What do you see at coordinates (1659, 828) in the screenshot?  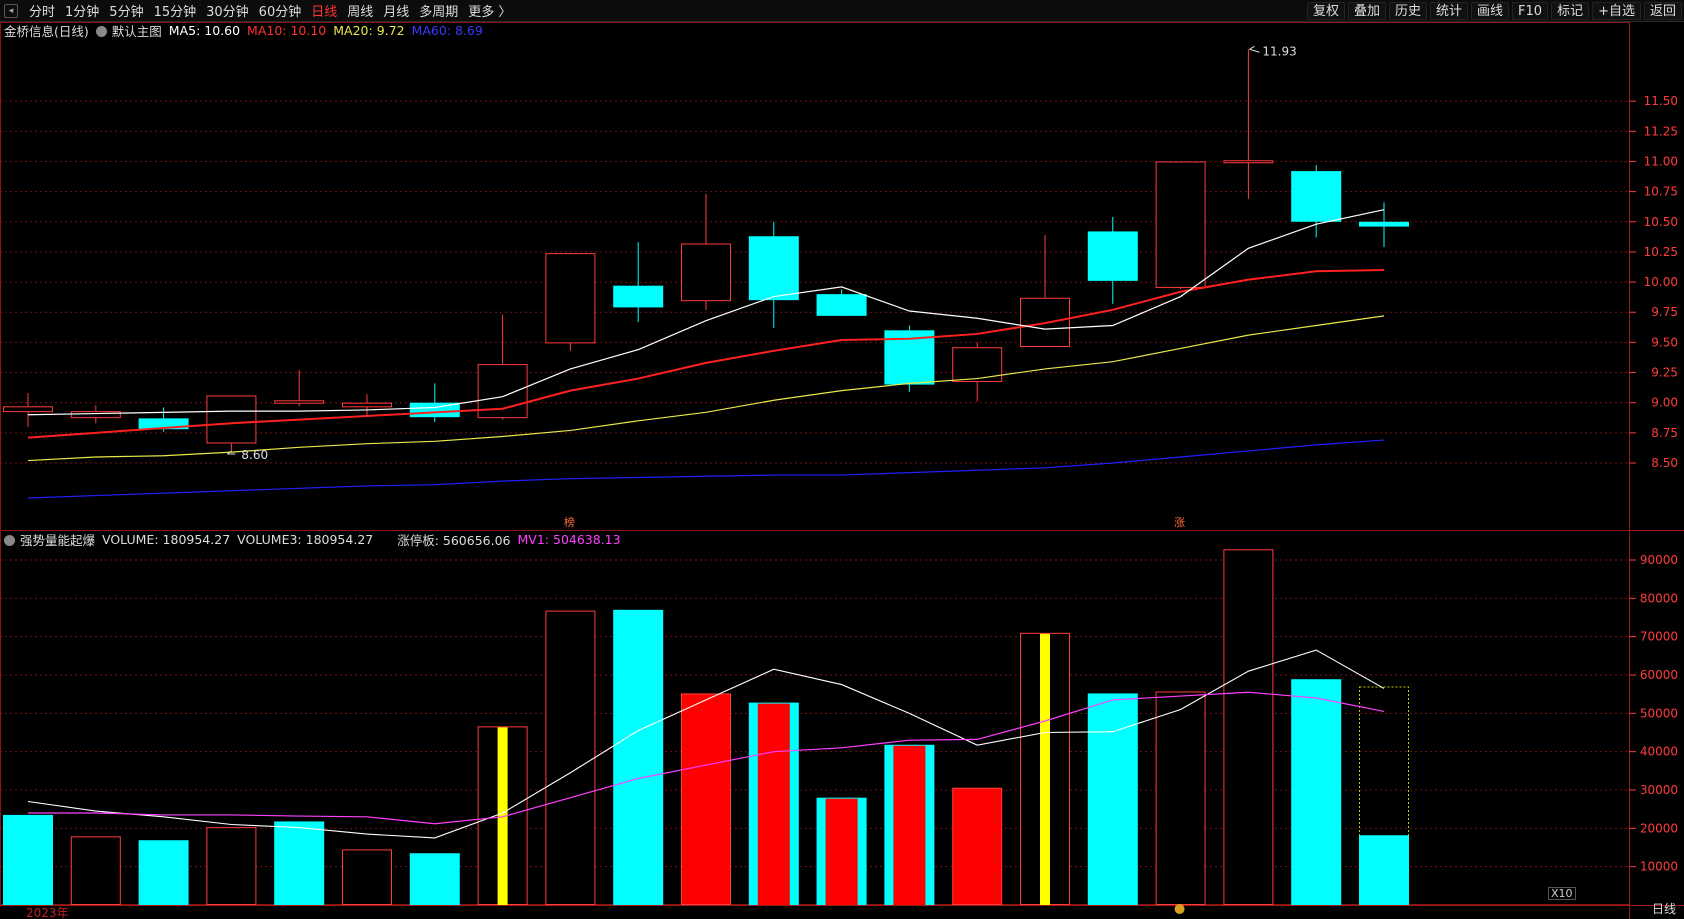 I see `volume-tick-label: 20000` at bounding box center [1659, 828].